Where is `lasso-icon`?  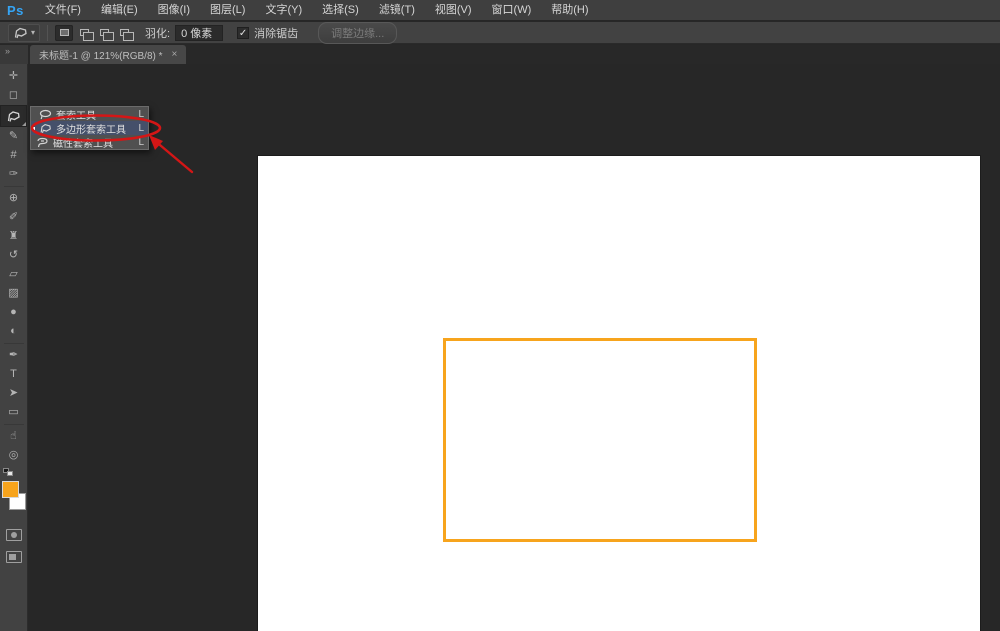
lasso-icon is located at coordinates (45, 114).